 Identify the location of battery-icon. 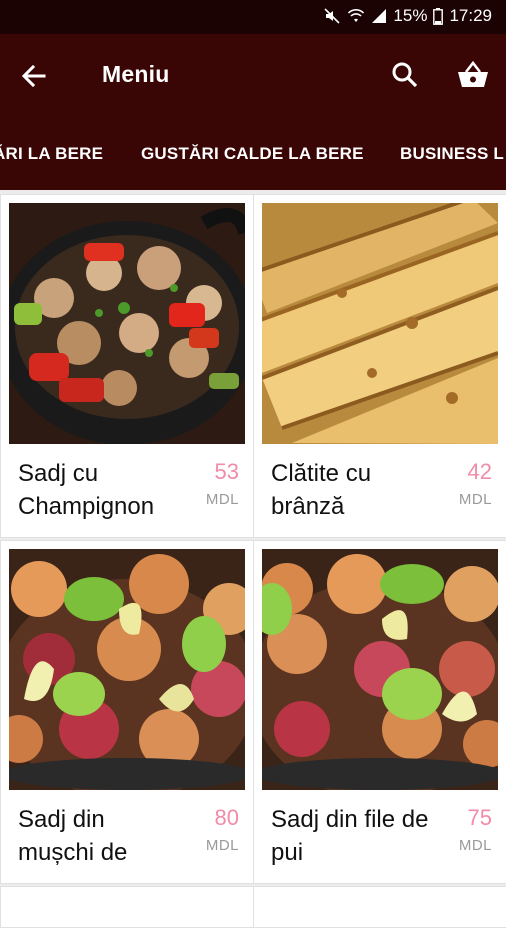
(438, 16).